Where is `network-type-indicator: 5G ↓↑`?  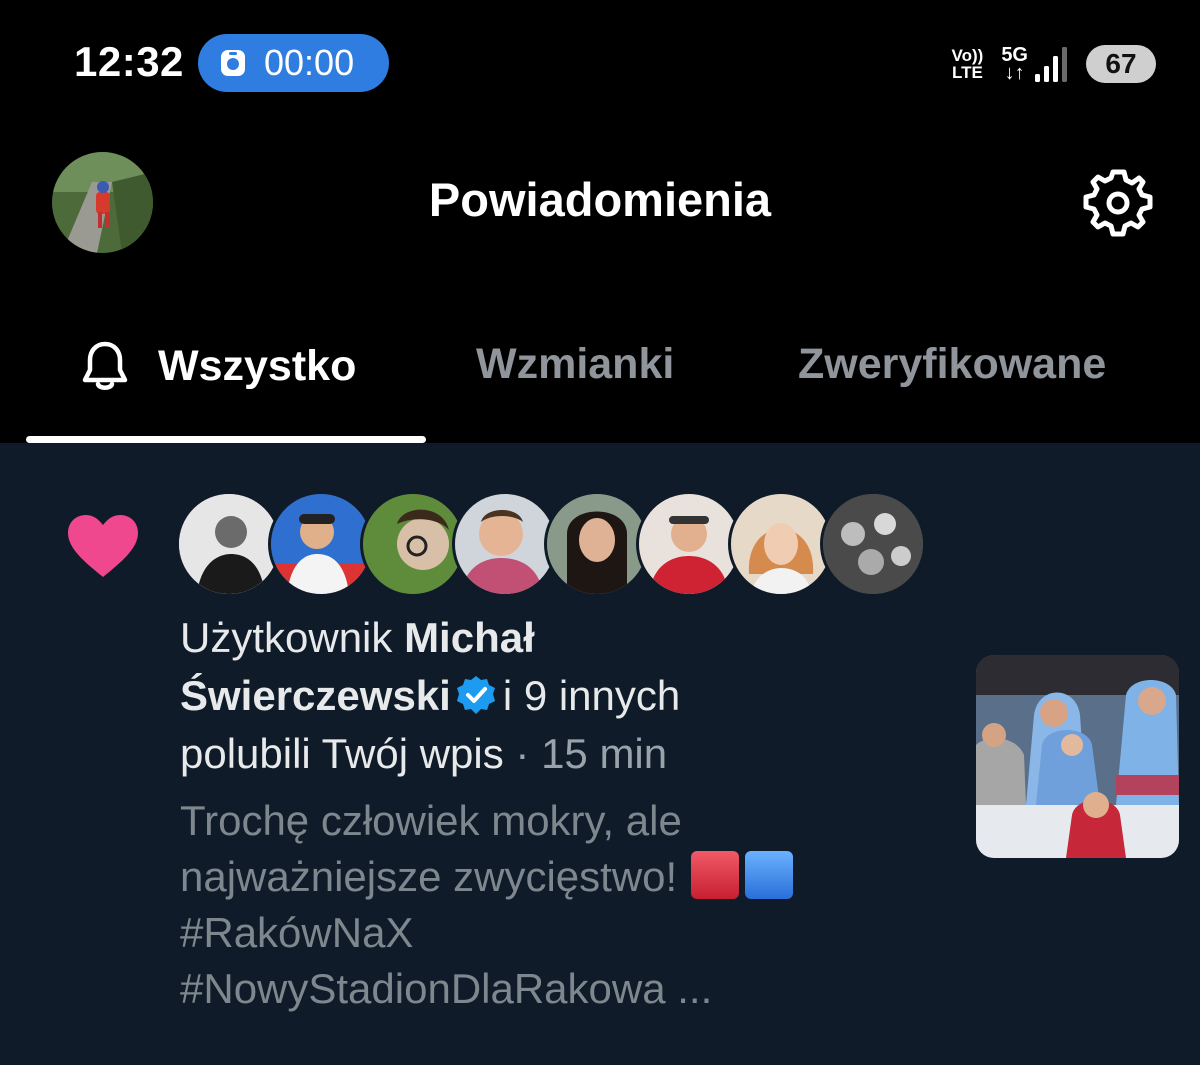 network-type-indicator: 5G ↓↑ is located at coordinates (1014, 64).